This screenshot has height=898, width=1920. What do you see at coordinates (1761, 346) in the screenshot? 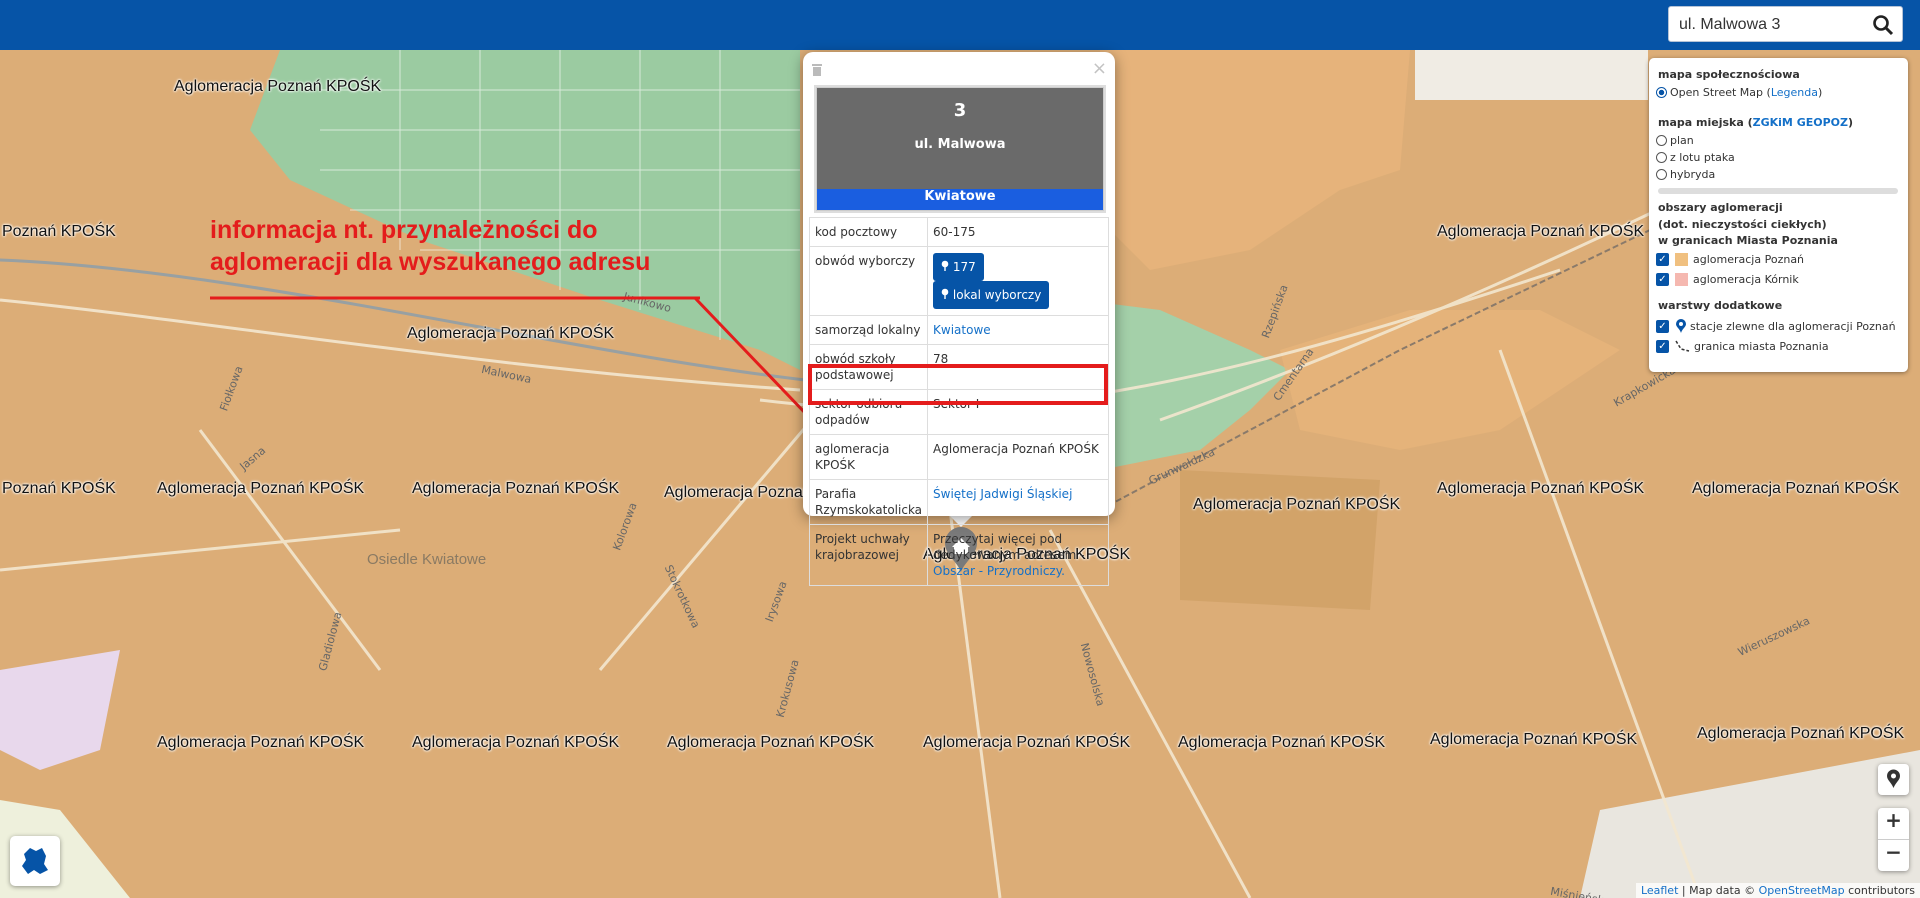
I see `city-border-label: granica miasta Poznania` at bounding box center [1761, 346].